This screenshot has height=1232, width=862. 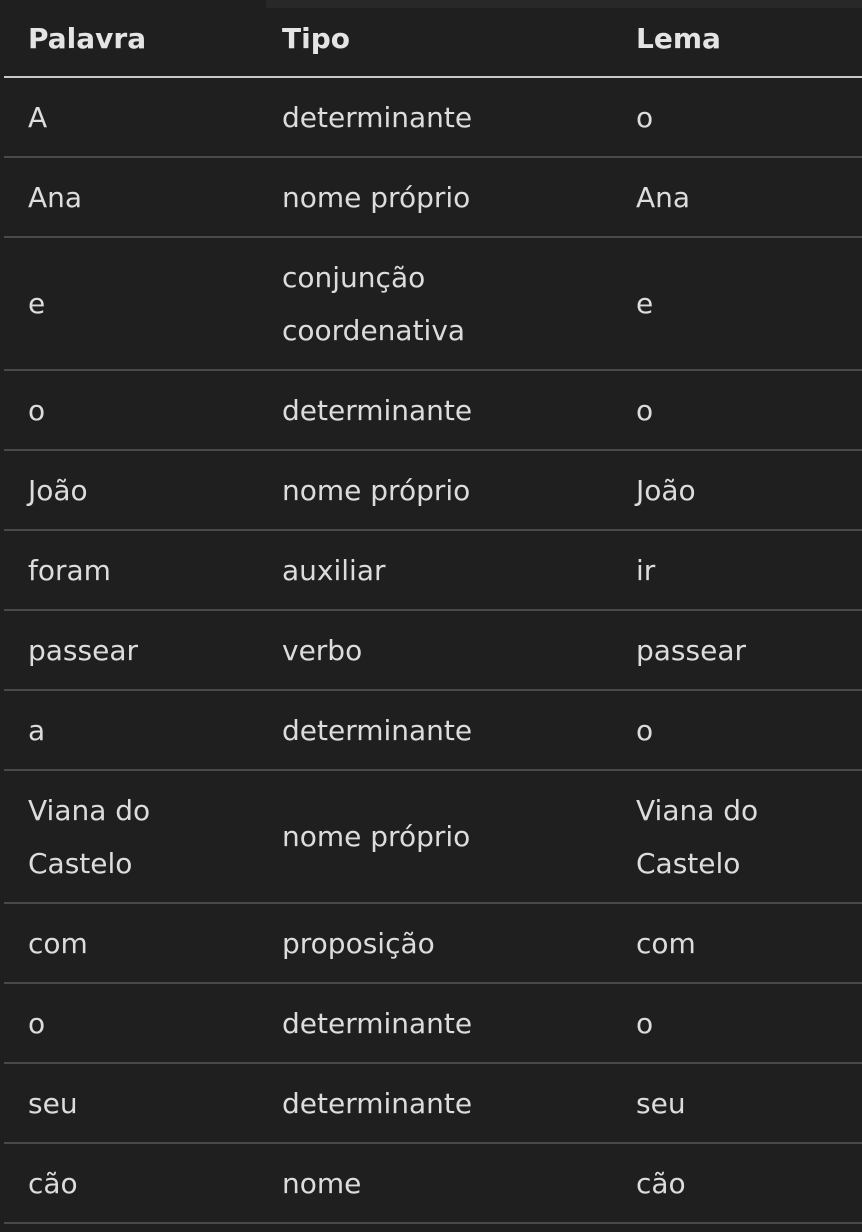 I want to click on cell-tipo: auxiliar, so click(x=435, y=570).